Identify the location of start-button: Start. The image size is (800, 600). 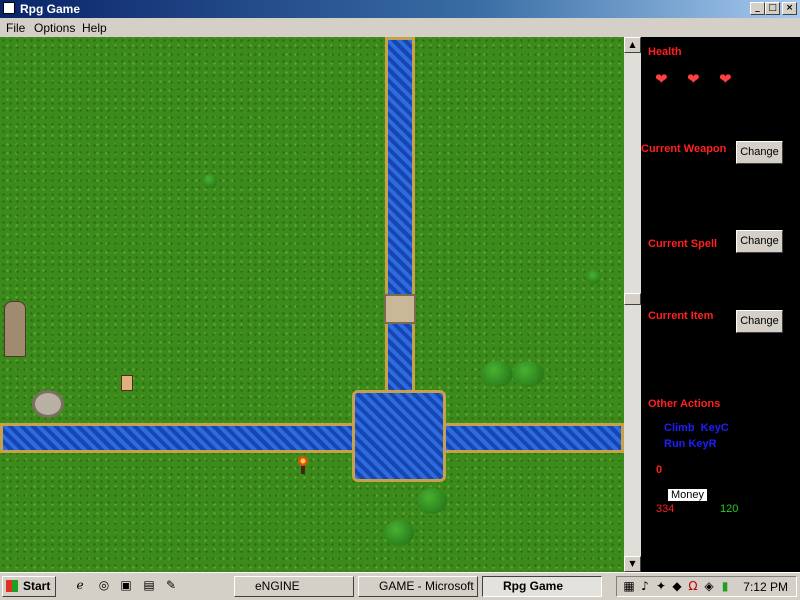
(29, 586).